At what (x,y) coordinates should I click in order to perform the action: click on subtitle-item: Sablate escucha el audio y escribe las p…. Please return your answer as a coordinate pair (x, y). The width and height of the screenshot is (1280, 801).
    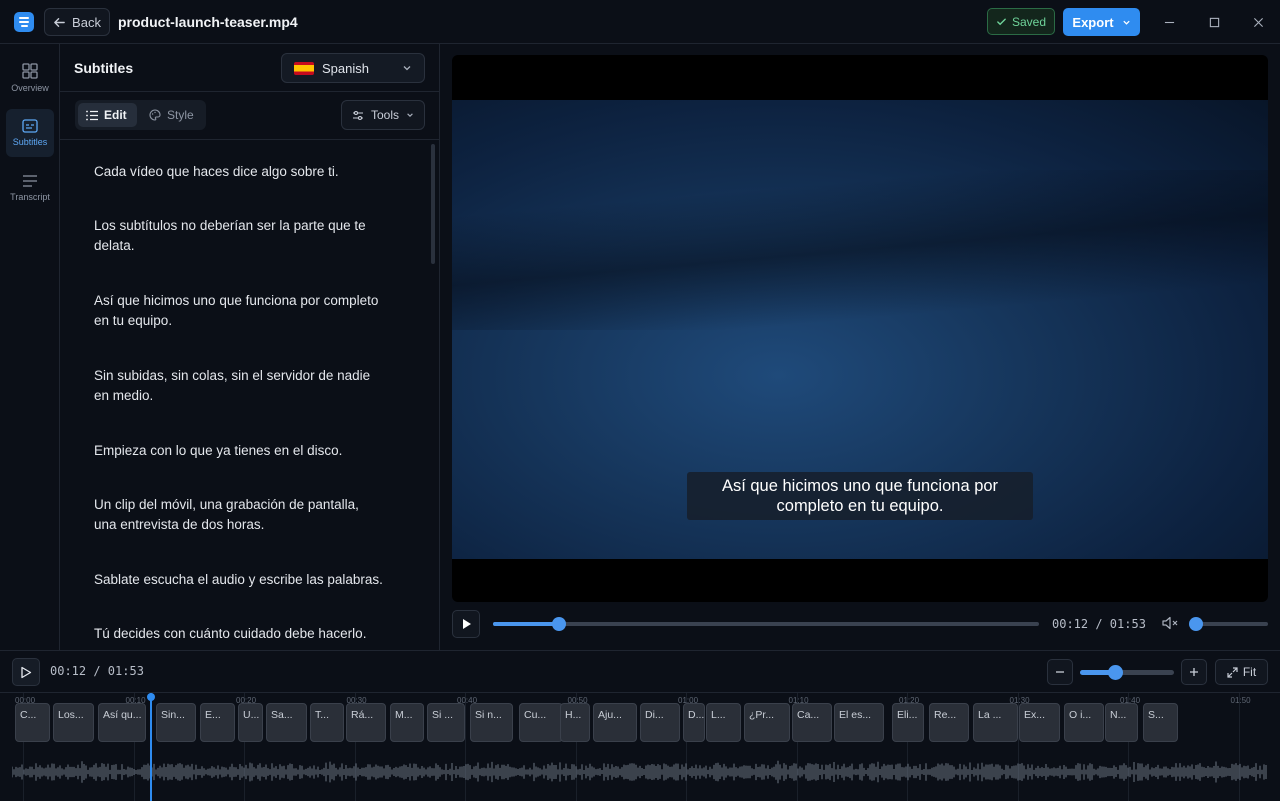
    Looking at the image, I should click on (239, 580).